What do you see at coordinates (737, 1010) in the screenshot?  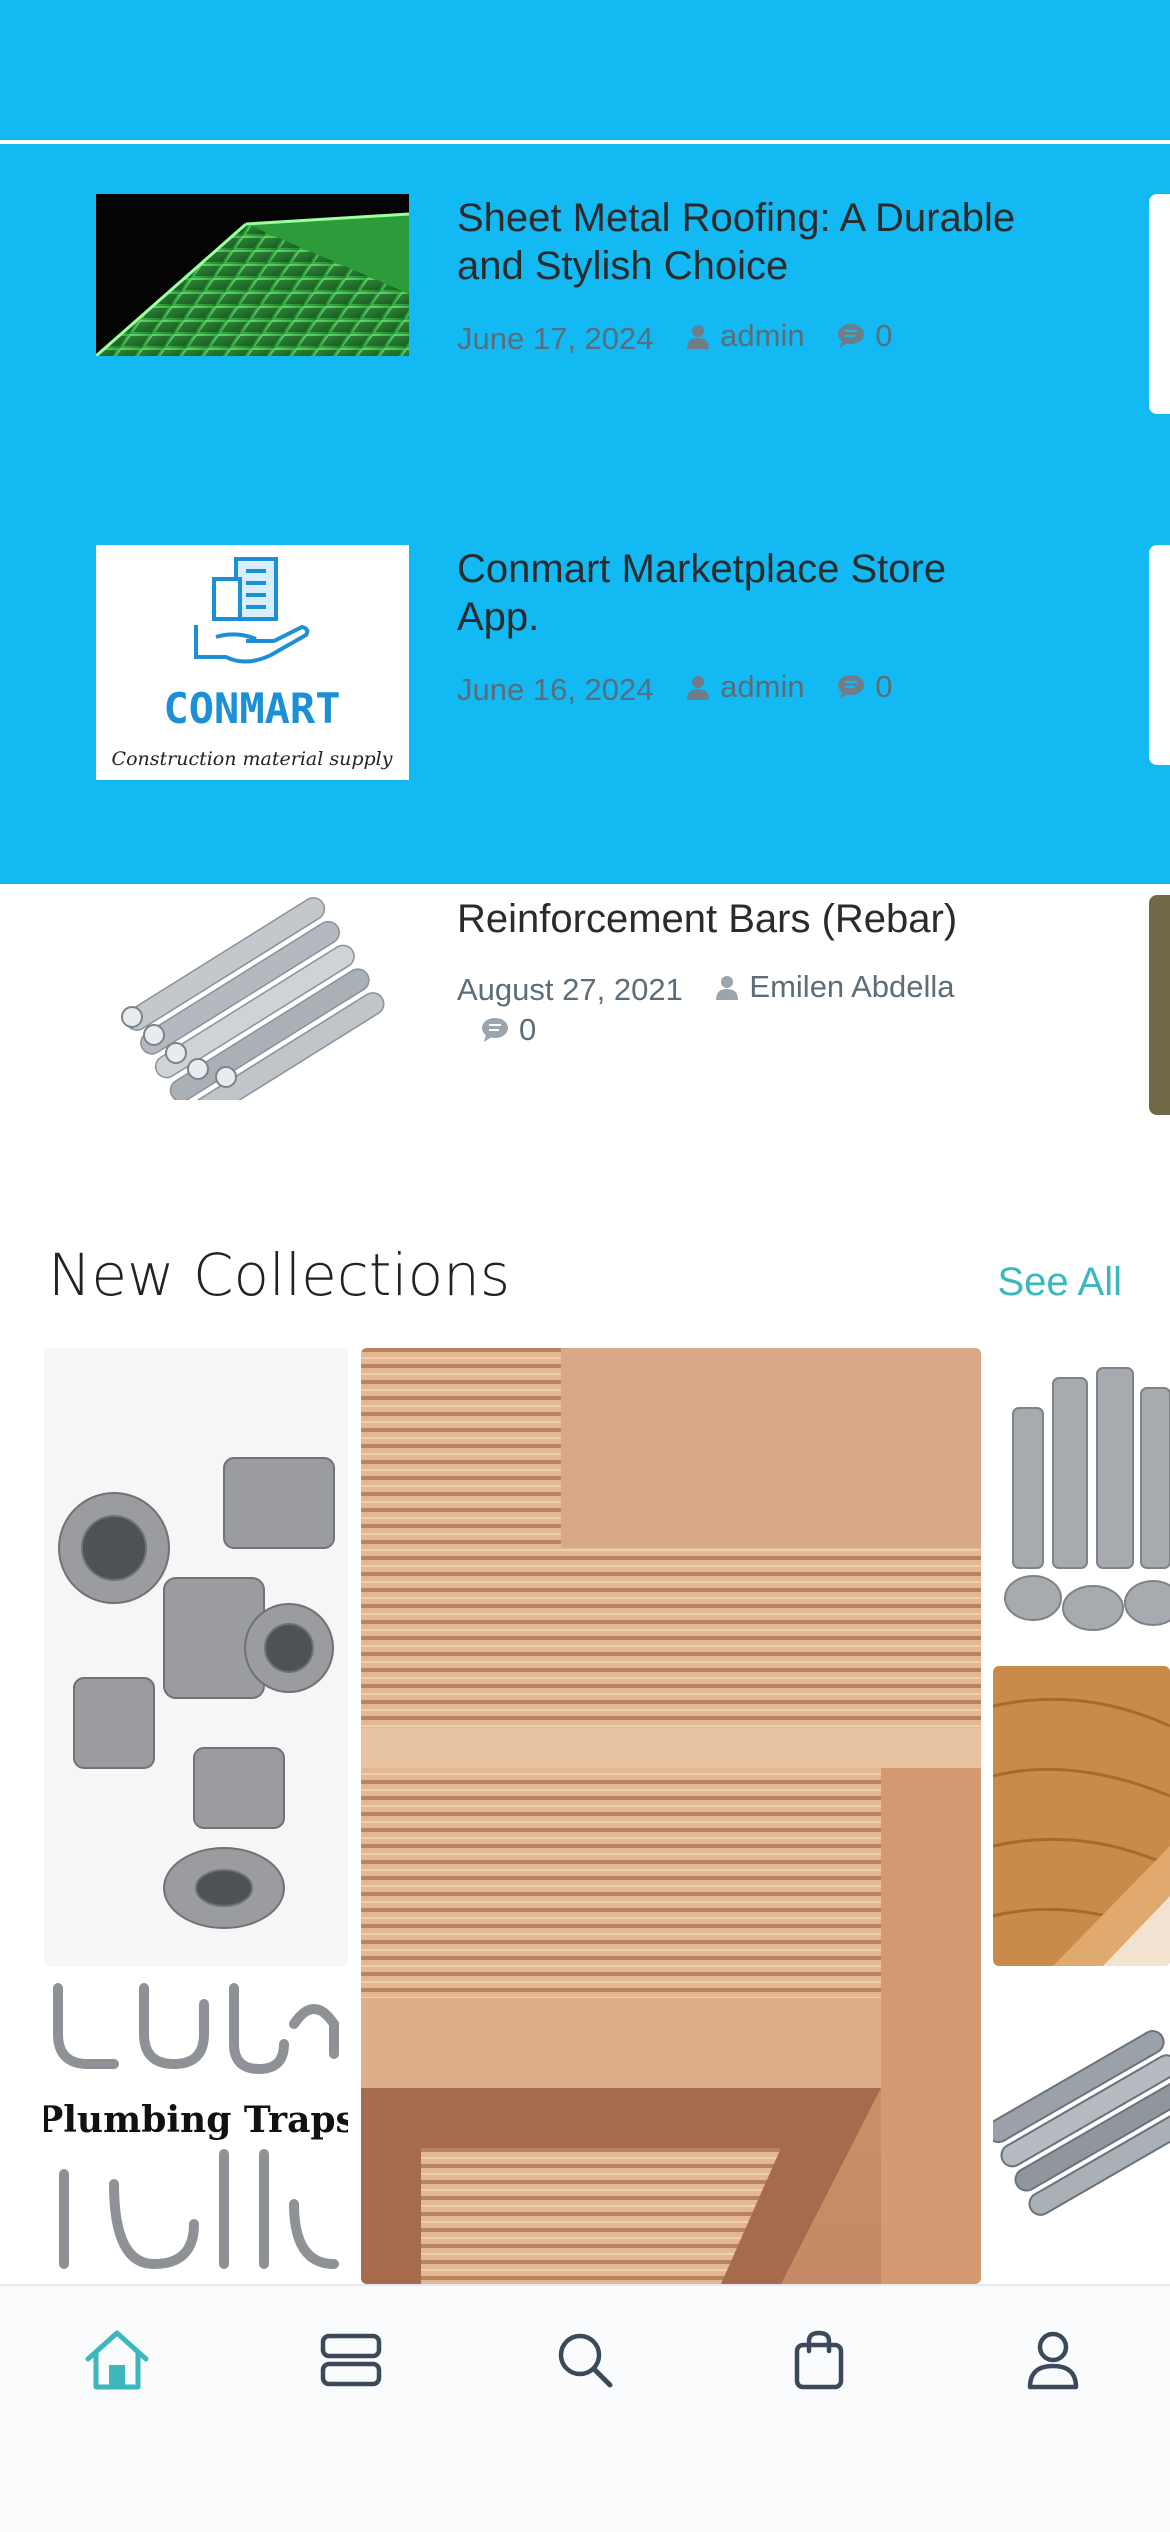 I see `post-meta: August 27, 2021 Emilen Abdella 0` at bounding box center [737, 1010].